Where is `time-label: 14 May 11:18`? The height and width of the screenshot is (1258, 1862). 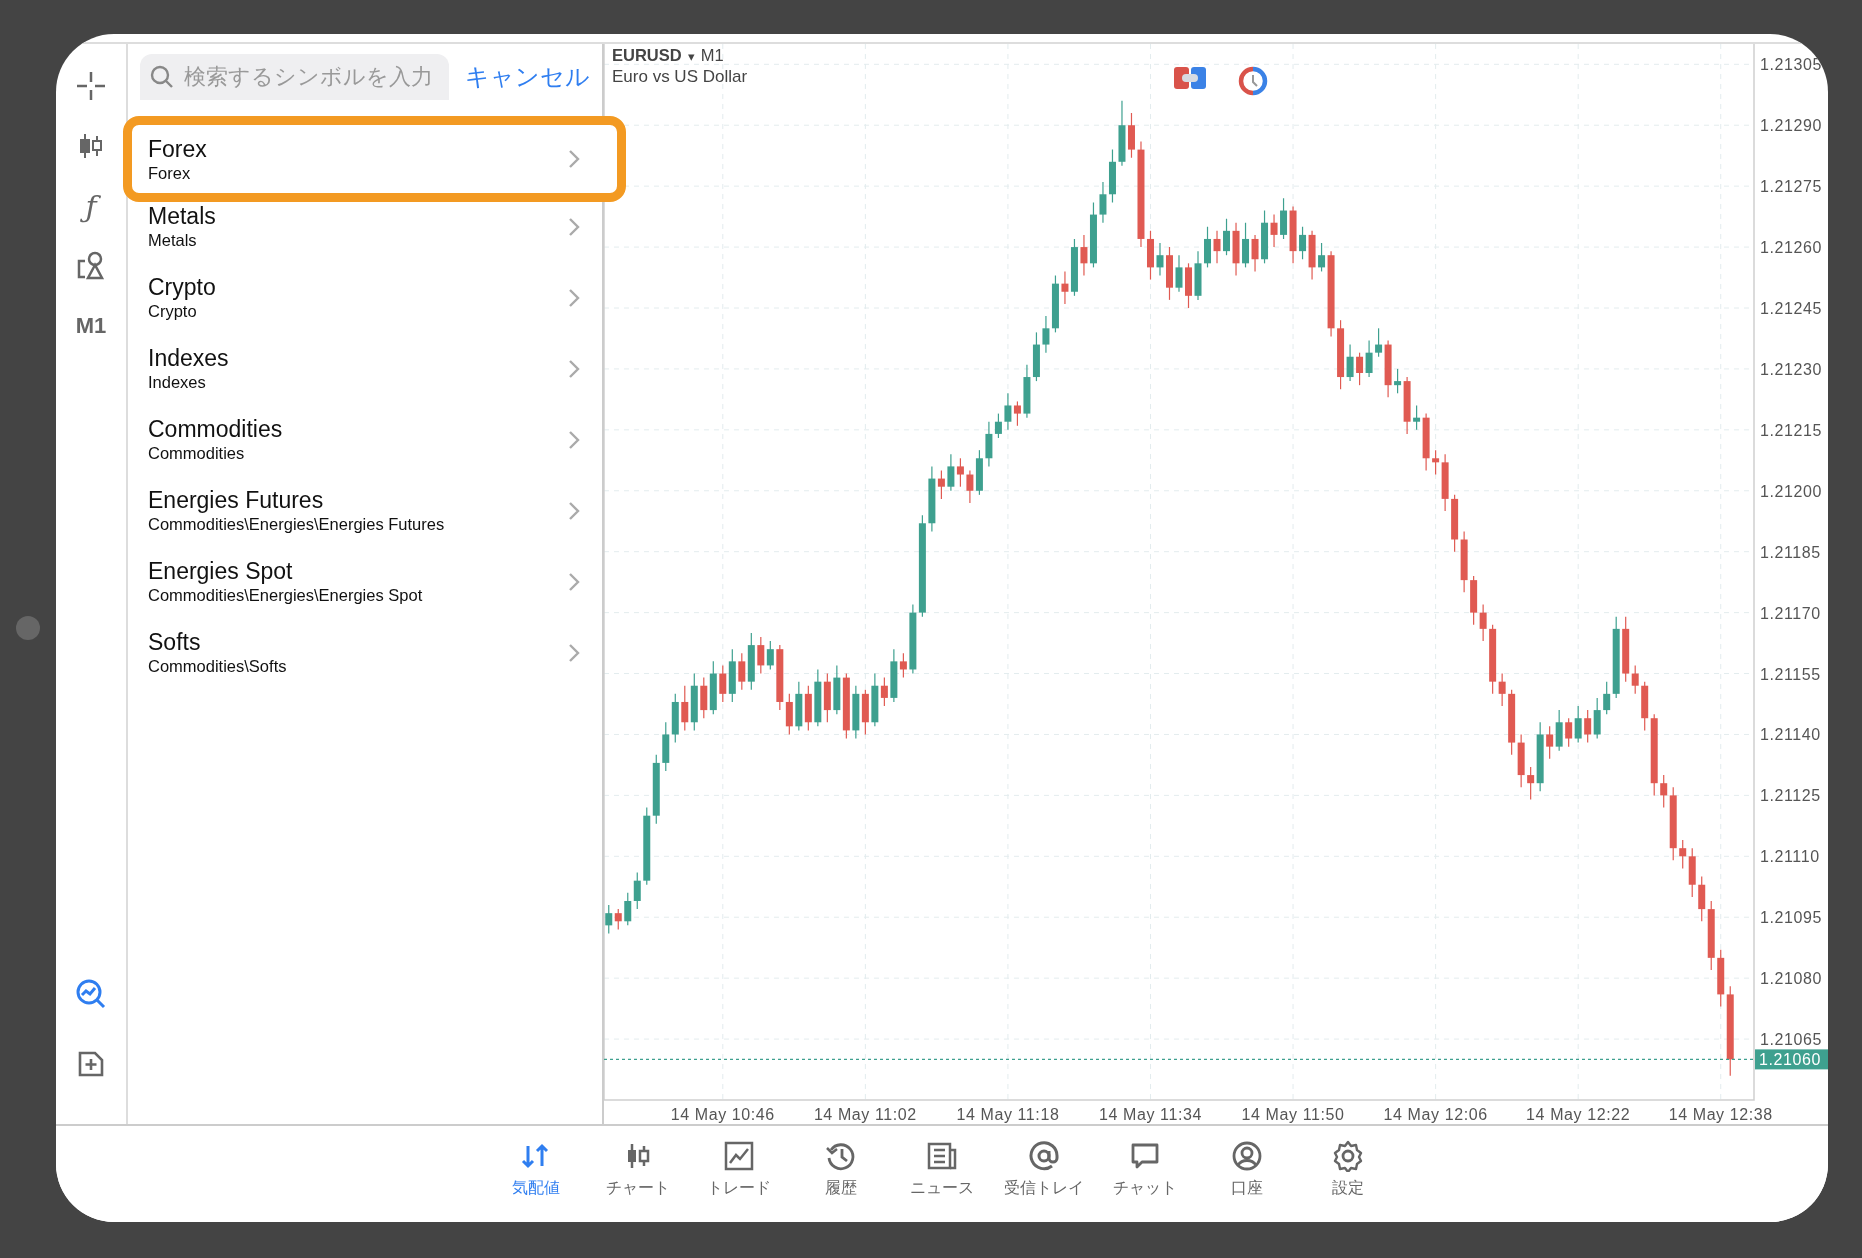 time-label: 14 May 11:18 is located at coordinates (1008, 1114).